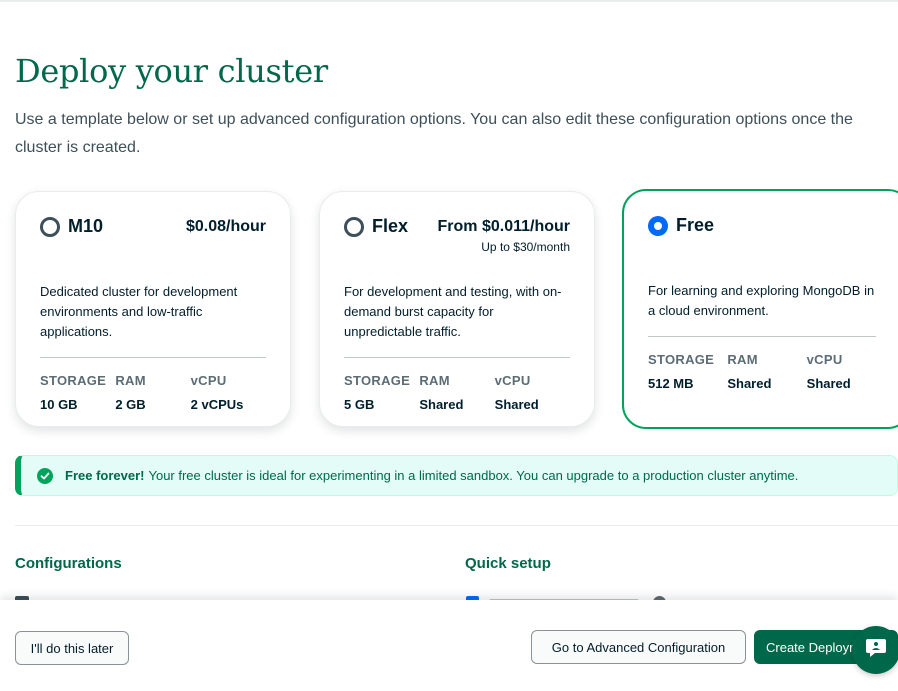 Image resolution: width=898 pixels, height=691 pixels. What do you see at coordinates (525, 247) in the screenshot?
I see `tier-price-cap: Up to $30/month` at bounding box center [525, 247].